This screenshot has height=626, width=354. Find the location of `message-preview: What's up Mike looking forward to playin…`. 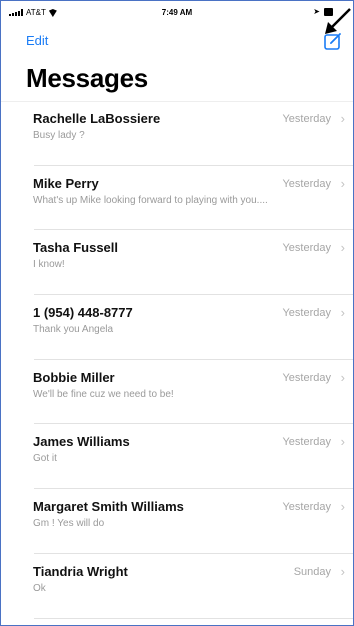

message-preview: What's up Mike looking forward to playin… is located at coordinates (150, 200).